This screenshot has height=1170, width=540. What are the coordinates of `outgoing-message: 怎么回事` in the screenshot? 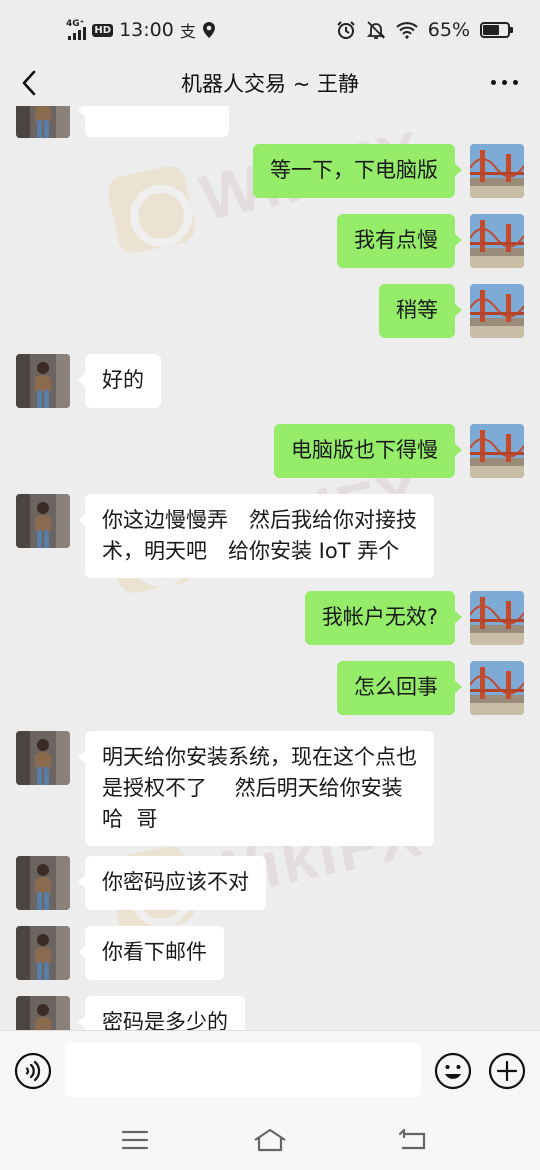 It's located at (430, 688).